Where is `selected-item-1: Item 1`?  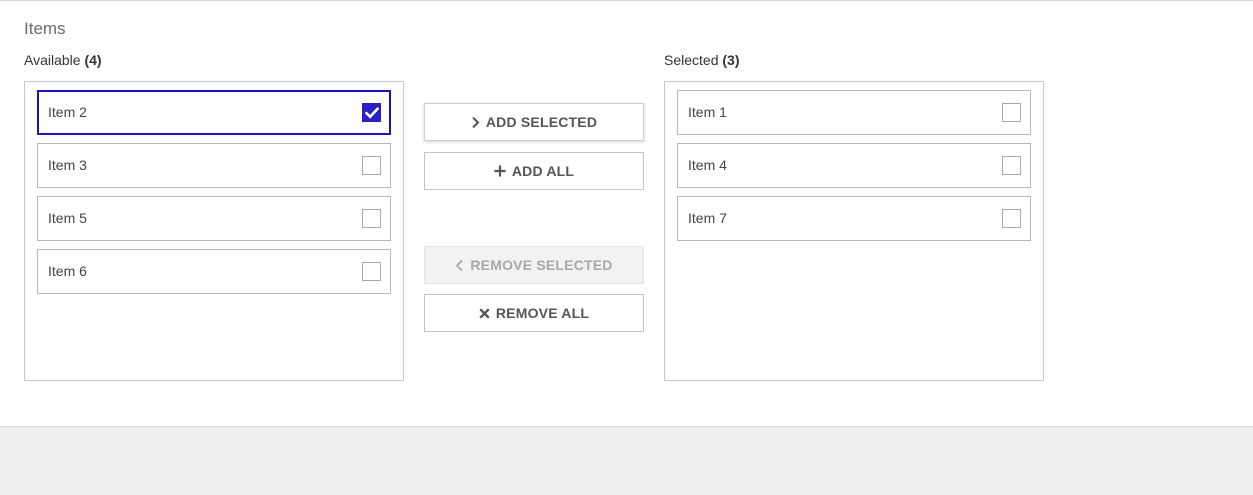 selected-item-1: Item 1 is located at coordinates (854, 112).